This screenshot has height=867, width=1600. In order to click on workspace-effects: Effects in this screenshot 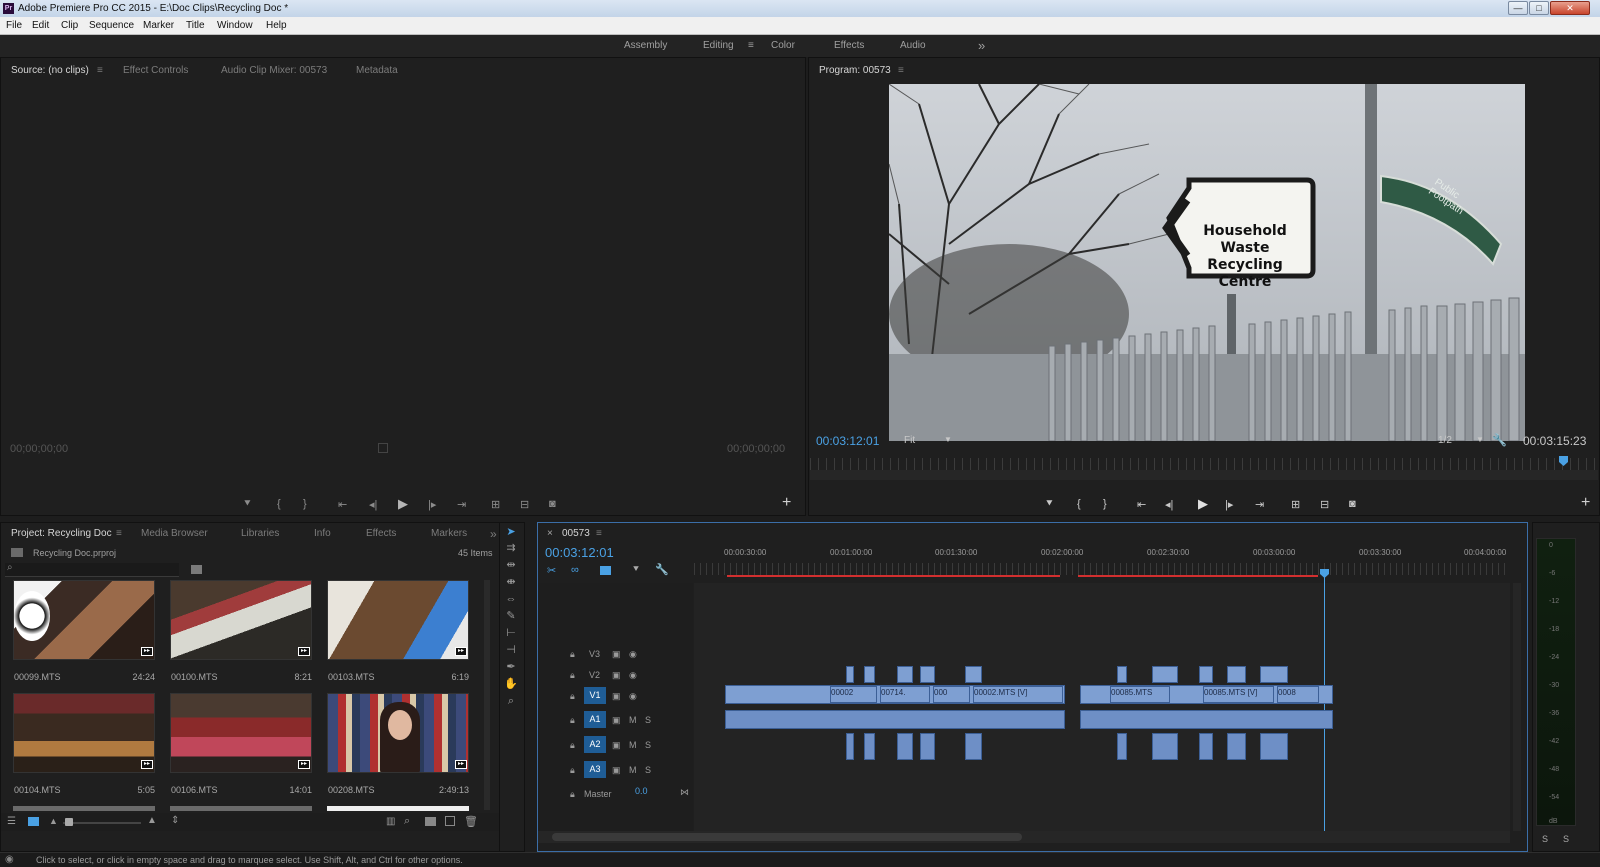, I will do `click(849, 46)`.